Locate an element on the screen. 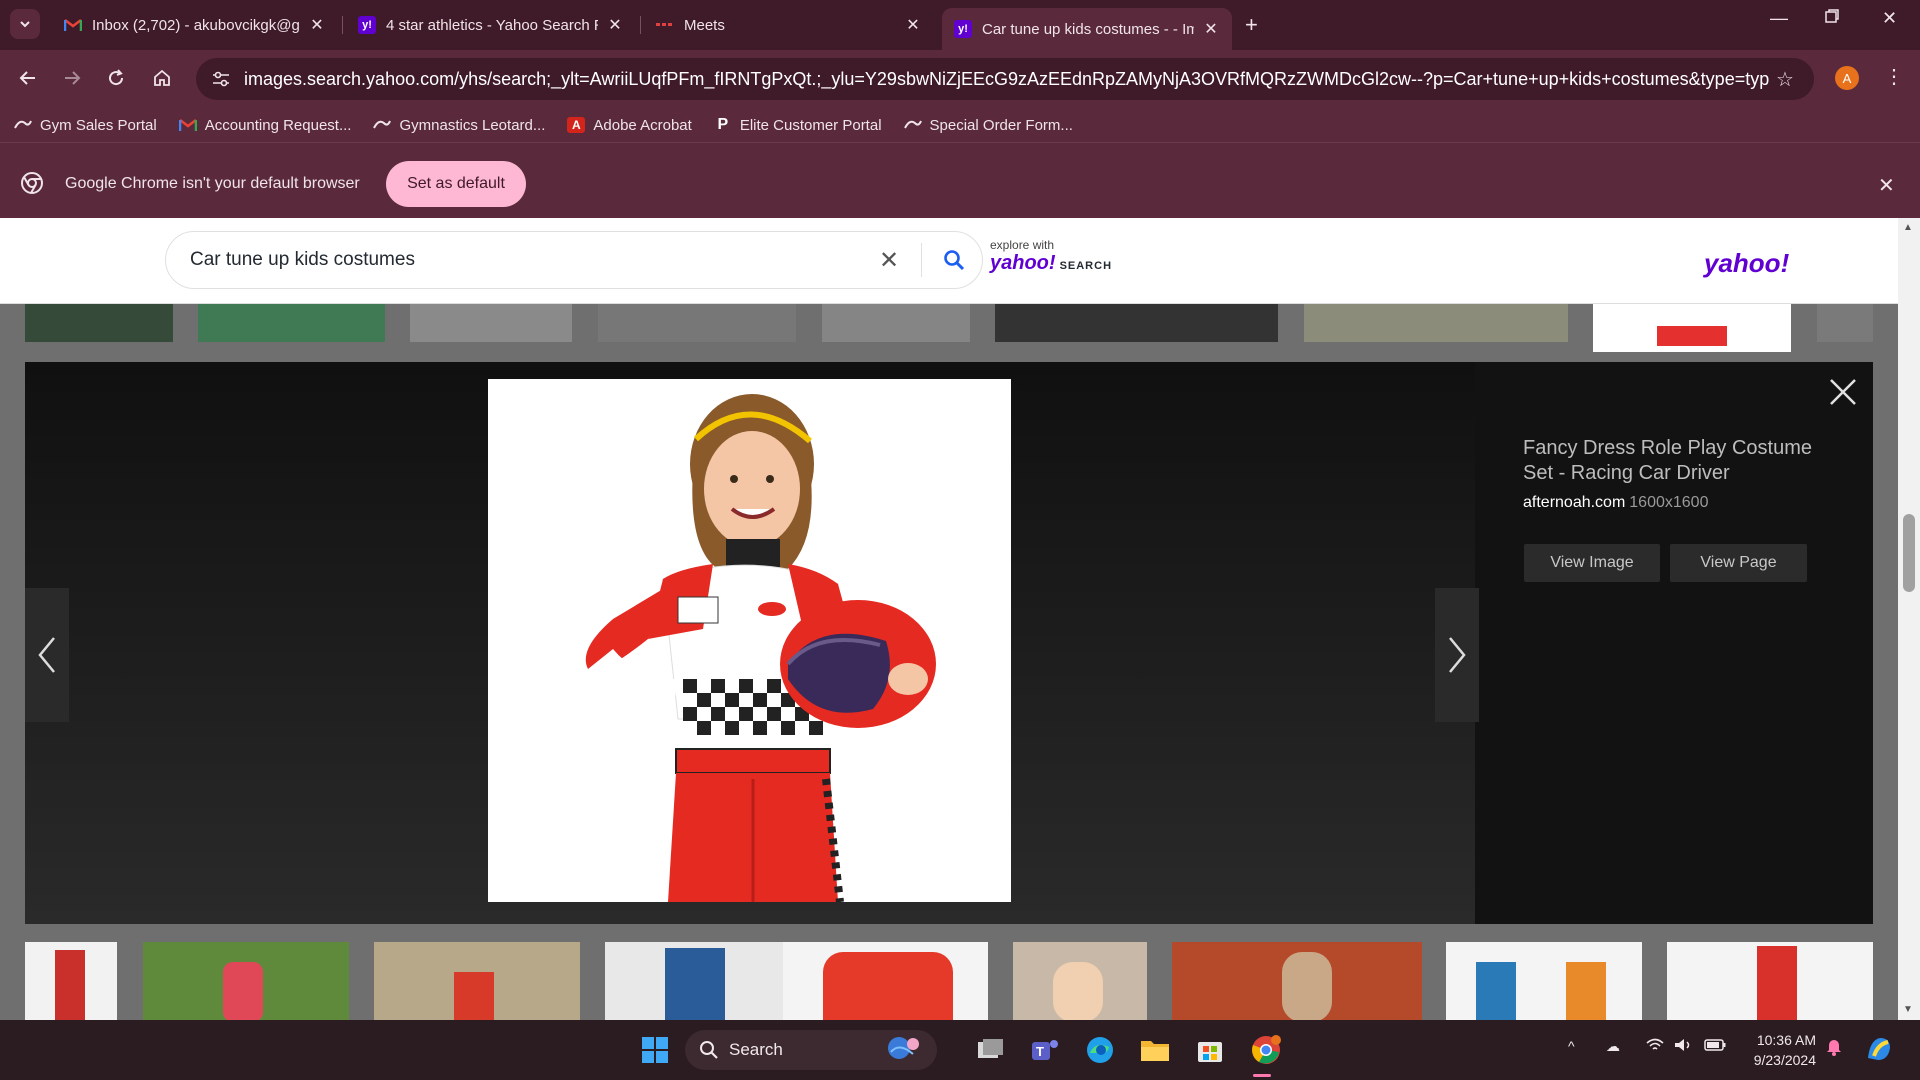 The width and height of the screenshot is (1920, 1080). microsoft-store-icon is located at coordinates (1210, 1050).